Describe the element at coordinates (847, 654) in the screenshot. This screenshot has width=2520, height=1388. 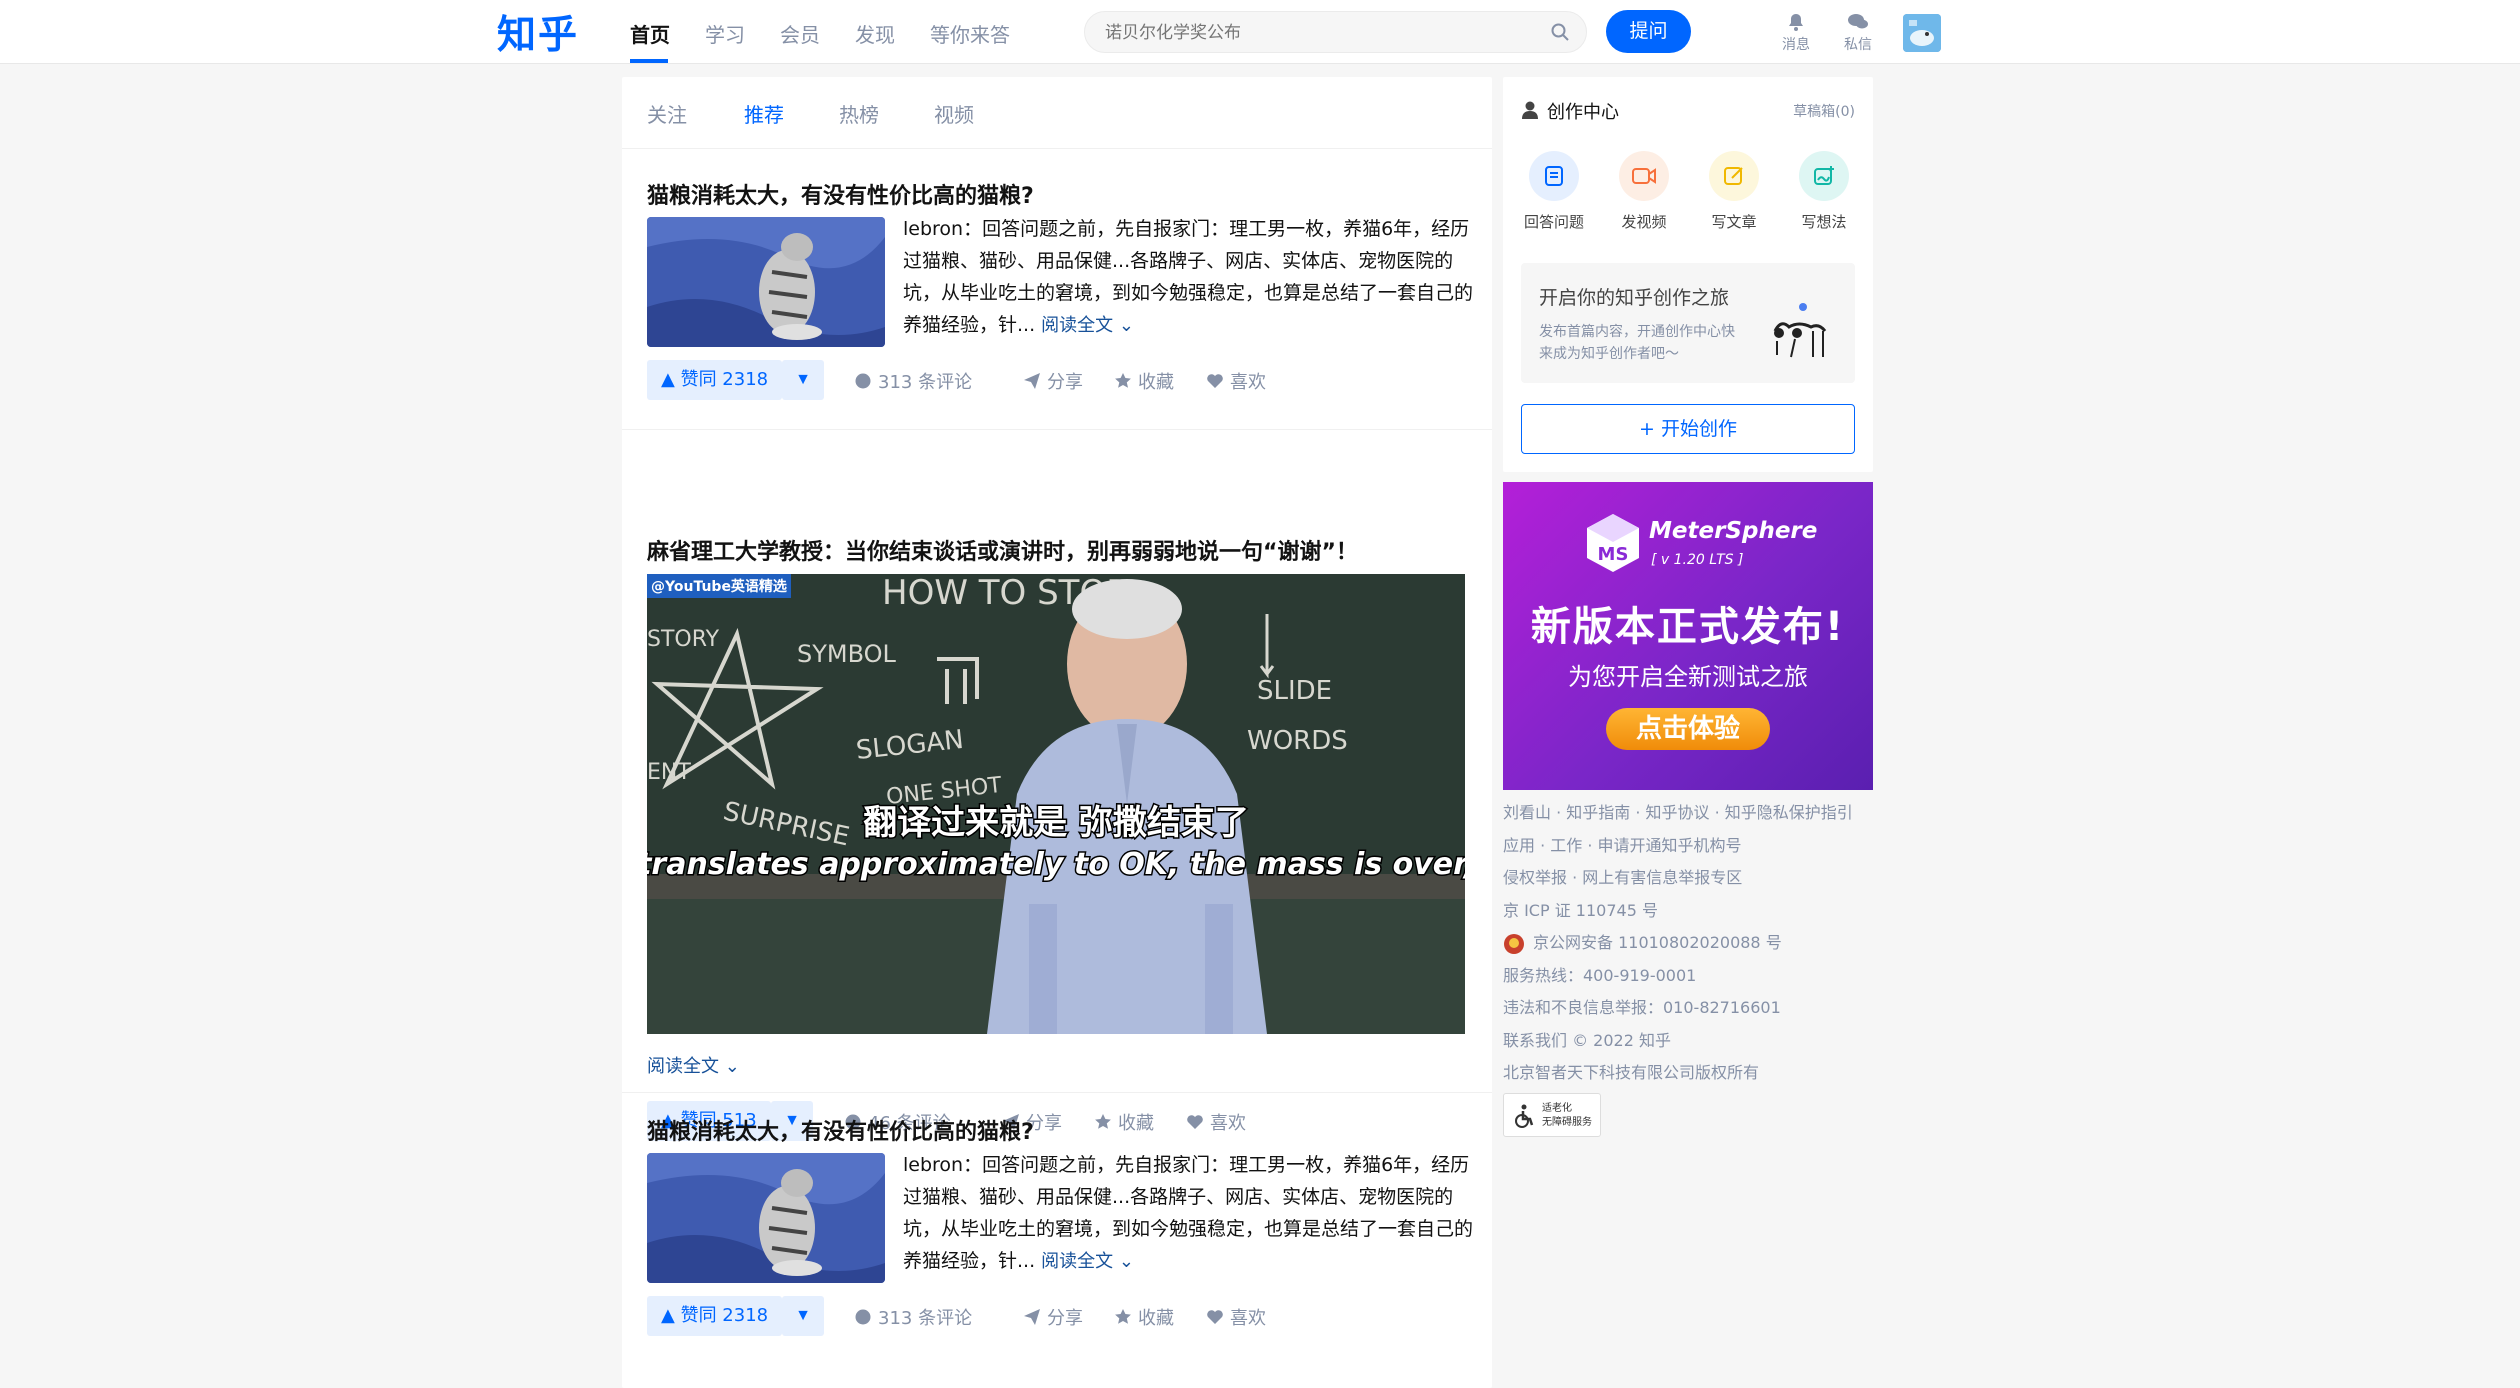
I see `board-text-symbol: SYMBOL` at that location.